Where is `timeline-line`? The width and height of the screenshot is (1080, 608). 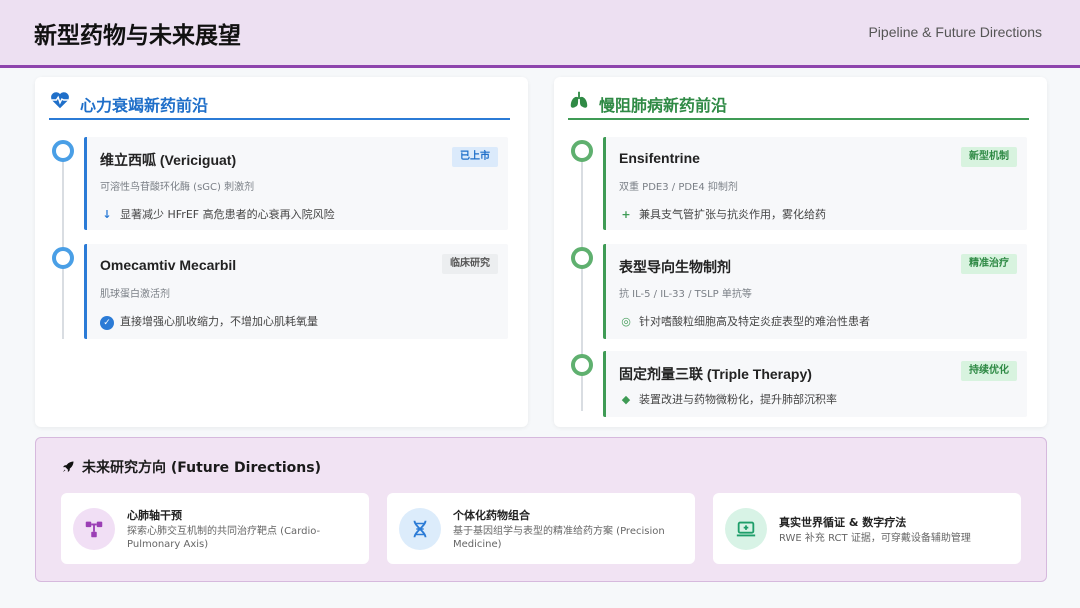 timeline-line is located at coordinates (63, 244).